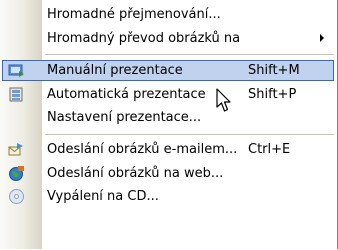 The width and height of the screenshot is (338, 250). What do you see at coordinates (126, 94) in the screenshot?
I see `menu-item-label: Automatická prezentace` at bounding box center [126, 94].